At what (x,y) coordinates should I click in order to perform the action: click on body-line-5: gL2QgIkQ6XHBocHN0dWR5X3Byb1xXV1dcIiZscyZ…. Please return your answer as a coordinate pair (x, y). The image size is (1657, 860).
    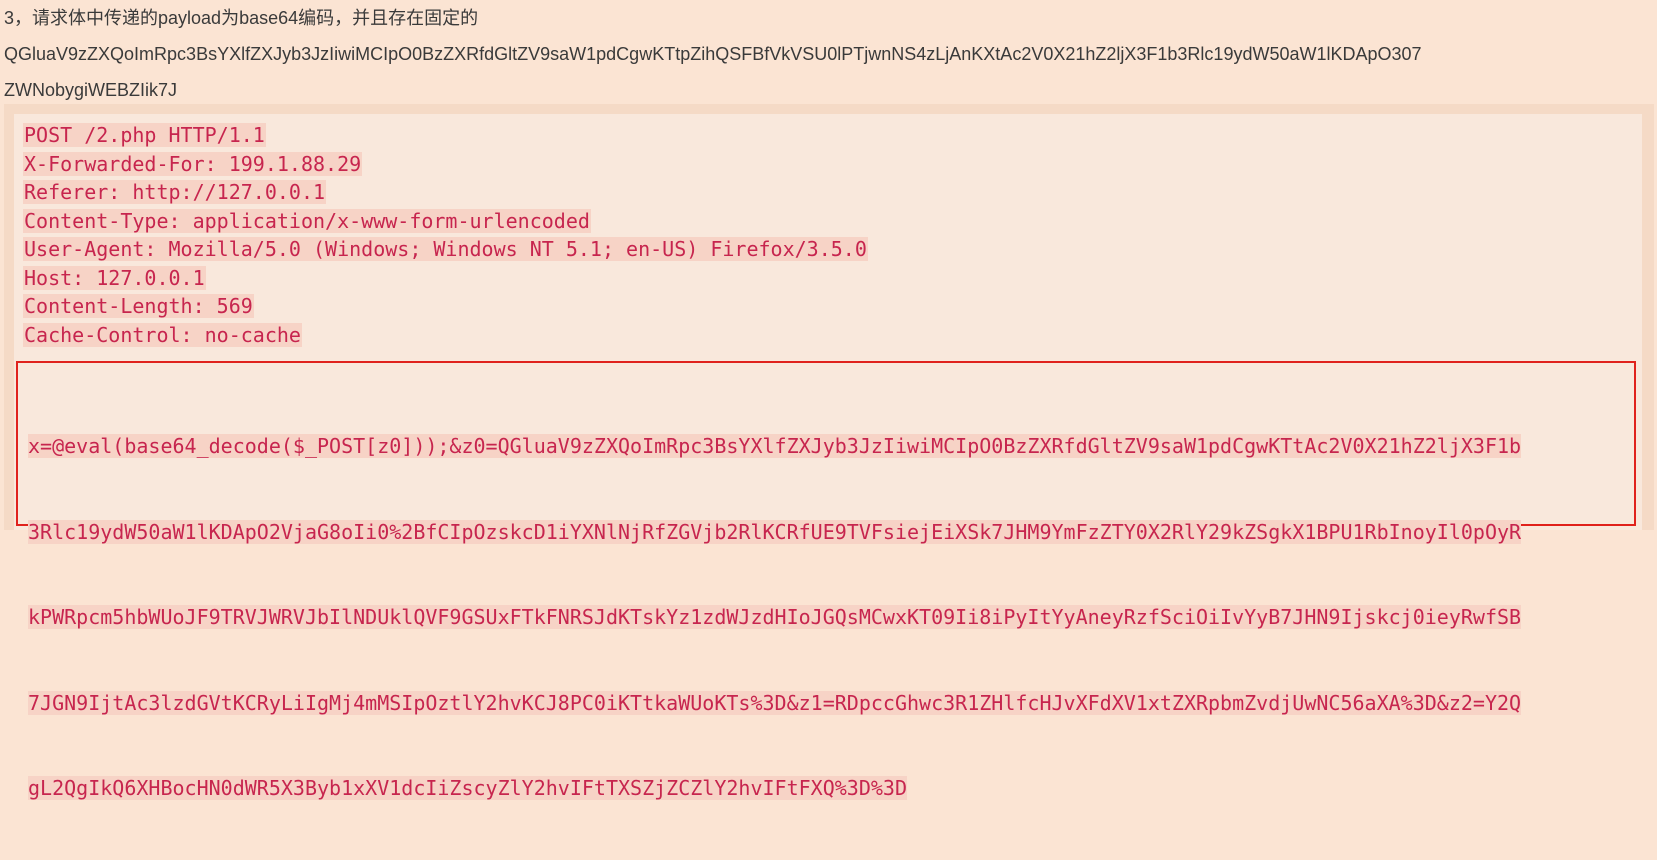
    Looking at the image, I should click on (467, 788).